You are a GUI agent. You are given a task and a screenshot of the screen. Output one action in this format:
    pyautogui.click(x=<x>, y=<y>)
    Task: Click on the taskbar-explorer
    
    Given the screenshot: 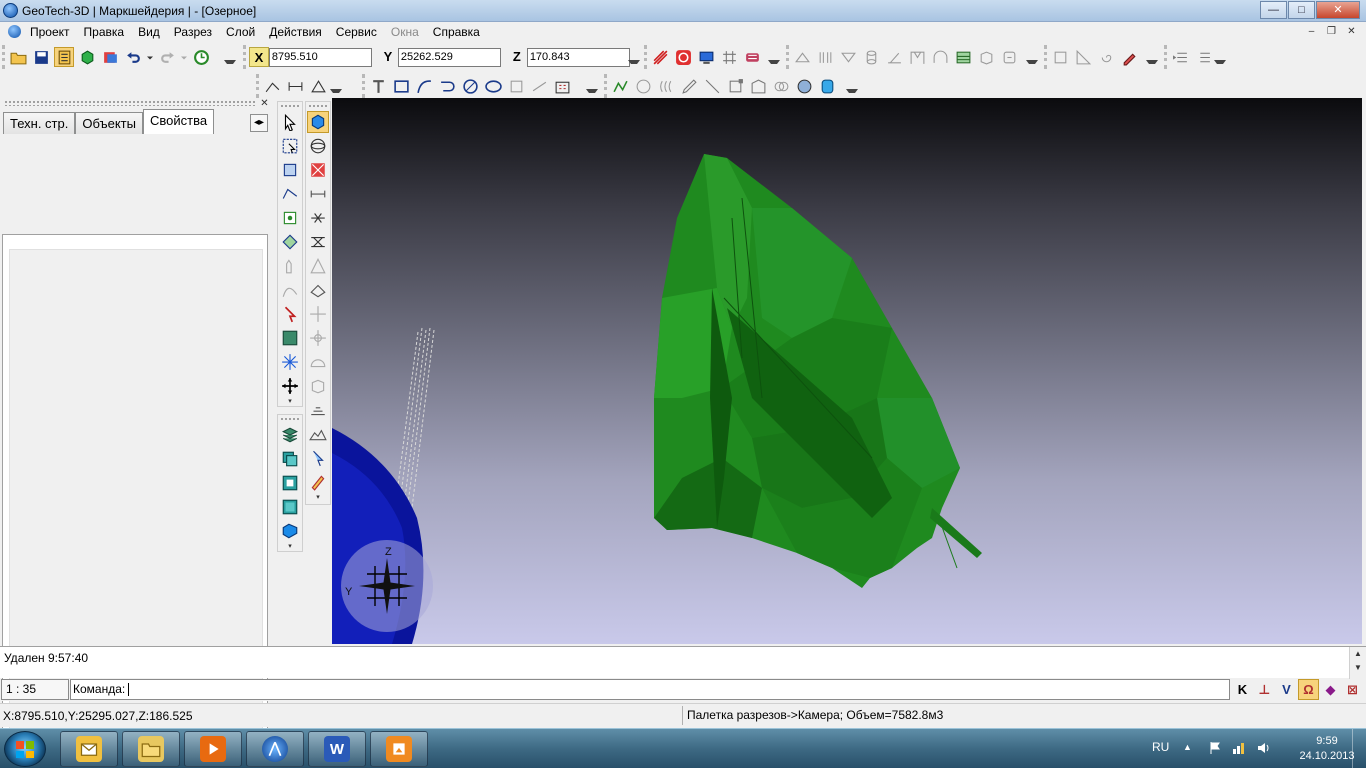 What is the action you would take?
    pyautogui.click(x=151, y=749)
    